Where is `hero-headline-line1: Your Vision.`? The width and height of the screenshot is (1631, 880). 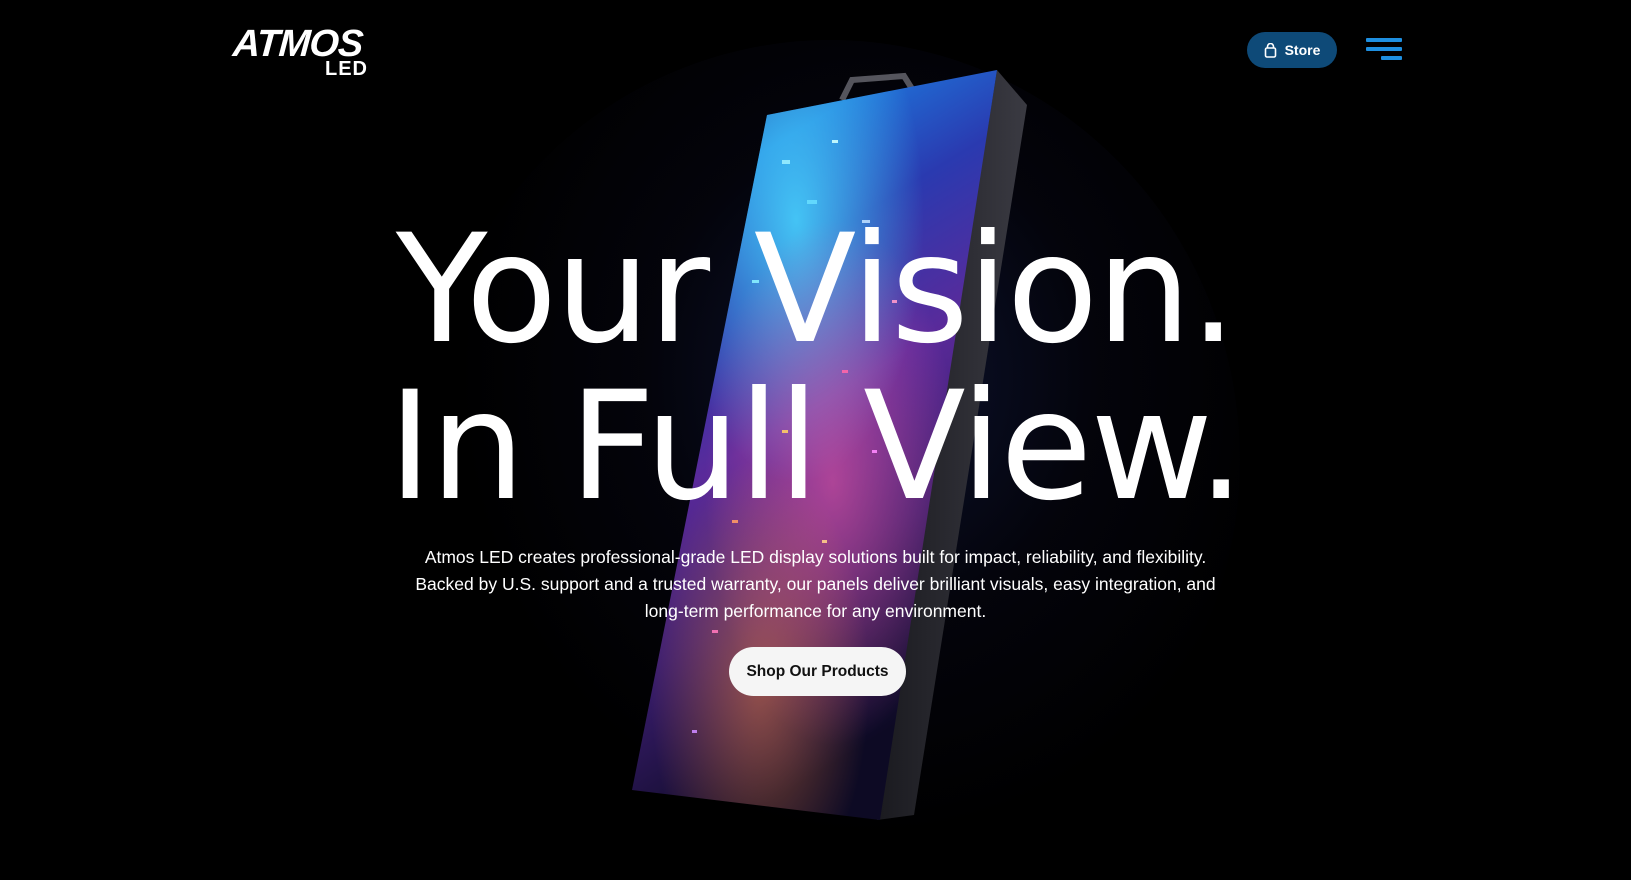
hero-headline-line1: Your Vision. is located at coordinates (816, 290).